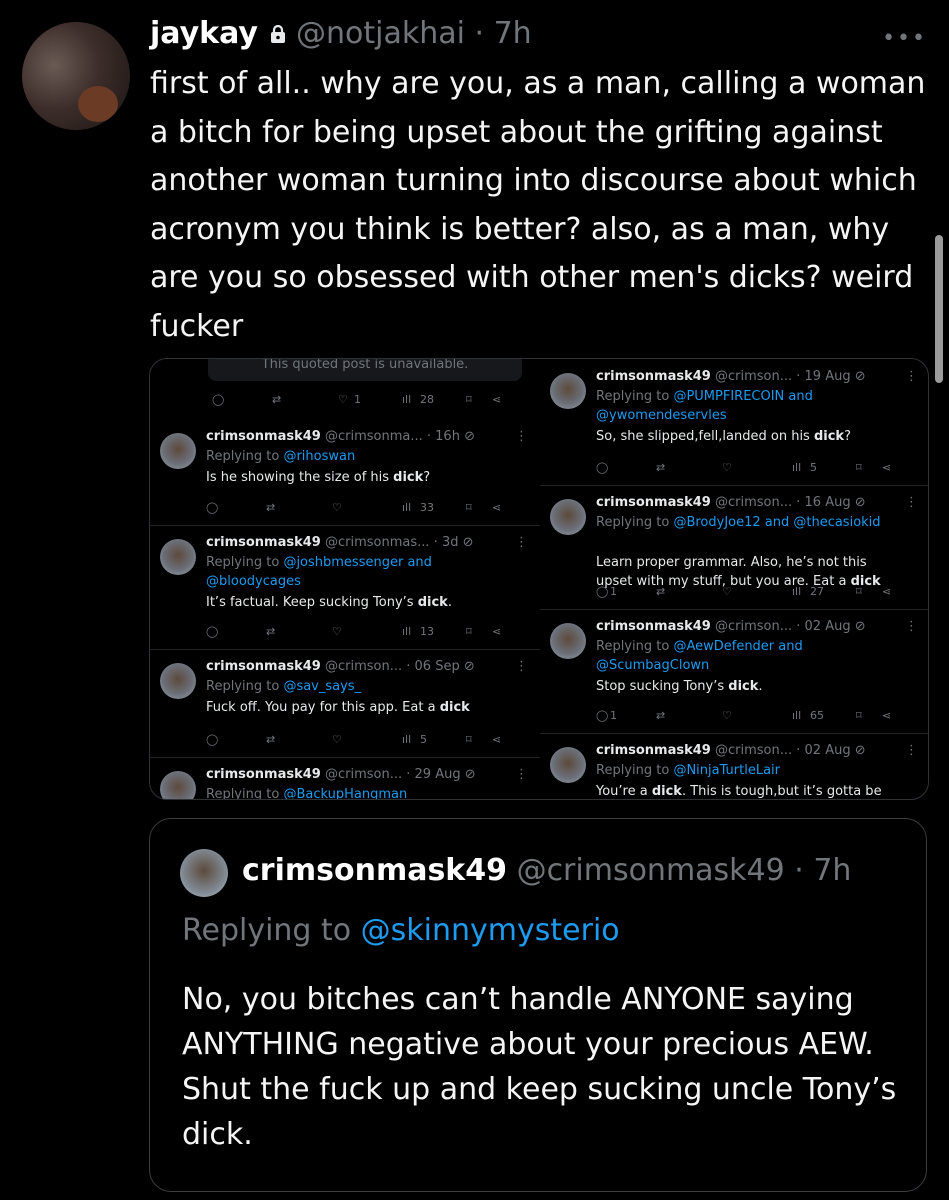  Describe the element at coordinates (76, 76) in the screenshot. I see `author-avatar` at that location.